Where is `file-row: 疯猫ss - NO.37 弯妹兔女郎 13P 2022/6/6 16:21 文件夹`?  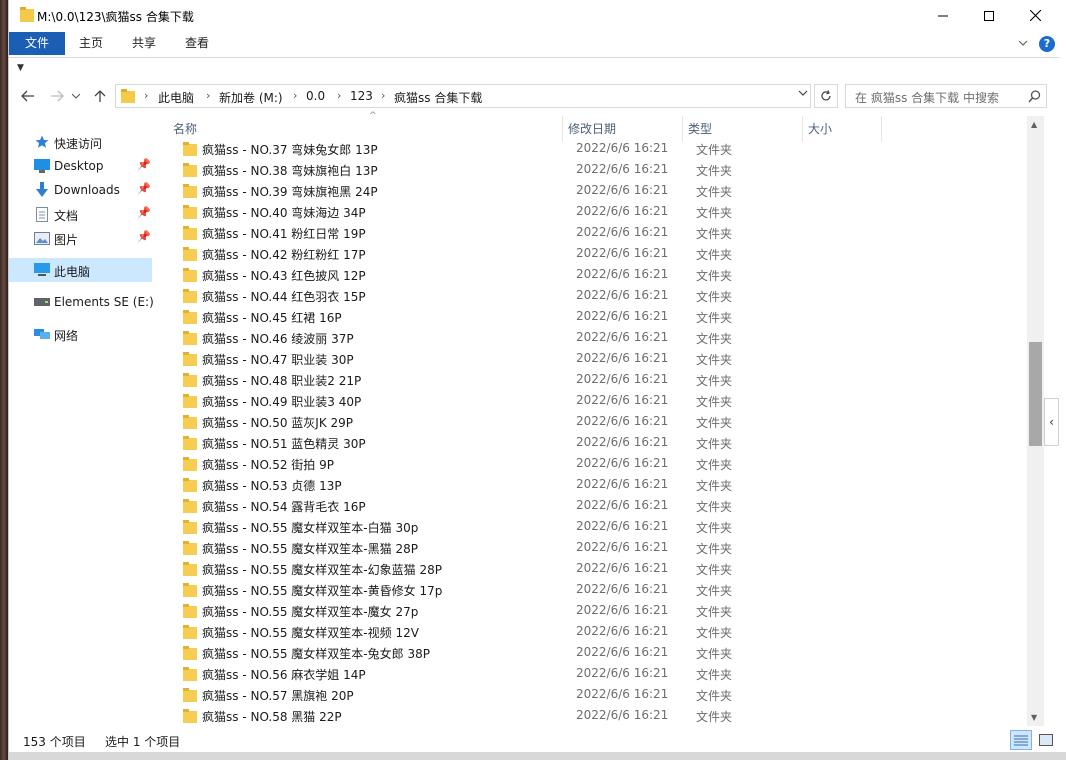
file-row: 疯猫ss - NO.37 弯妹兔女郎 13P 2022/6/6 16:21 文件夹 is located at coordinates (593, 148).